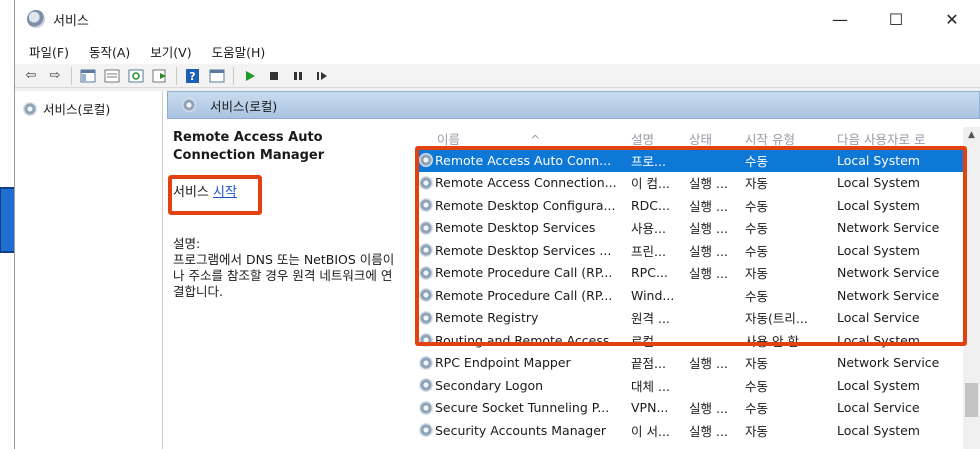 This screenshot has width=980, height=449. Describe the element at coordinates (525, 430) in the screenshot. I see `service-name: Security Accounts Manager` at that location.